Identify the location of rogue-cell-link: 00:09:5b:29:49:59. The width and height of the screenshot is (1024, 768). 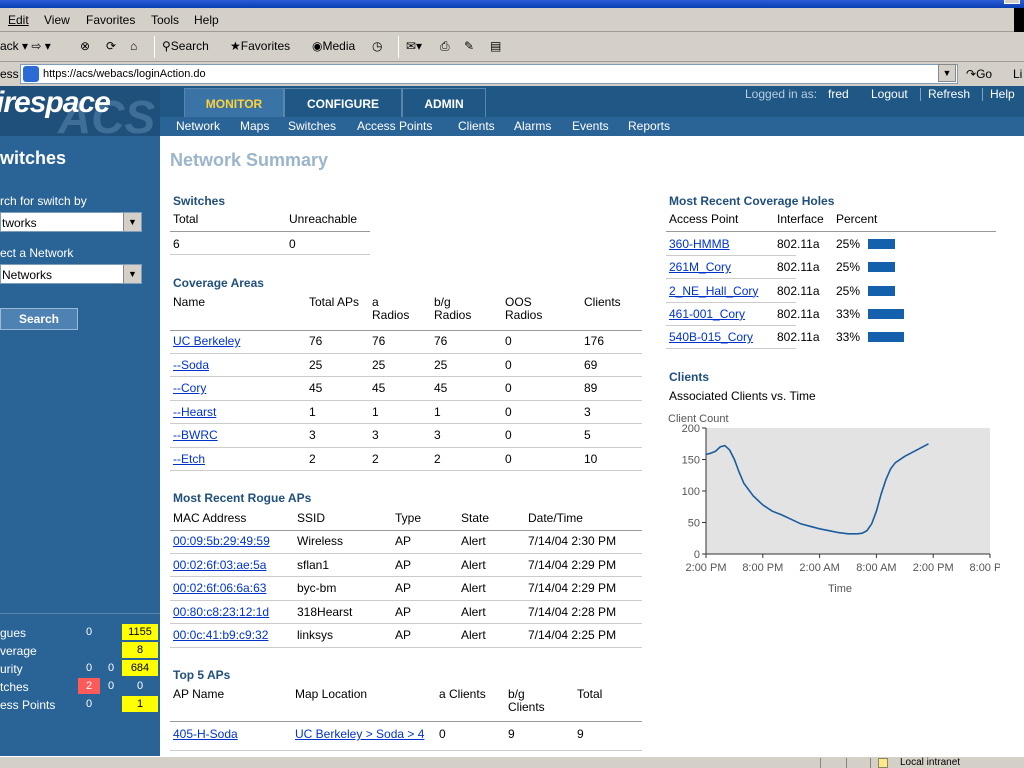
(221, 541).